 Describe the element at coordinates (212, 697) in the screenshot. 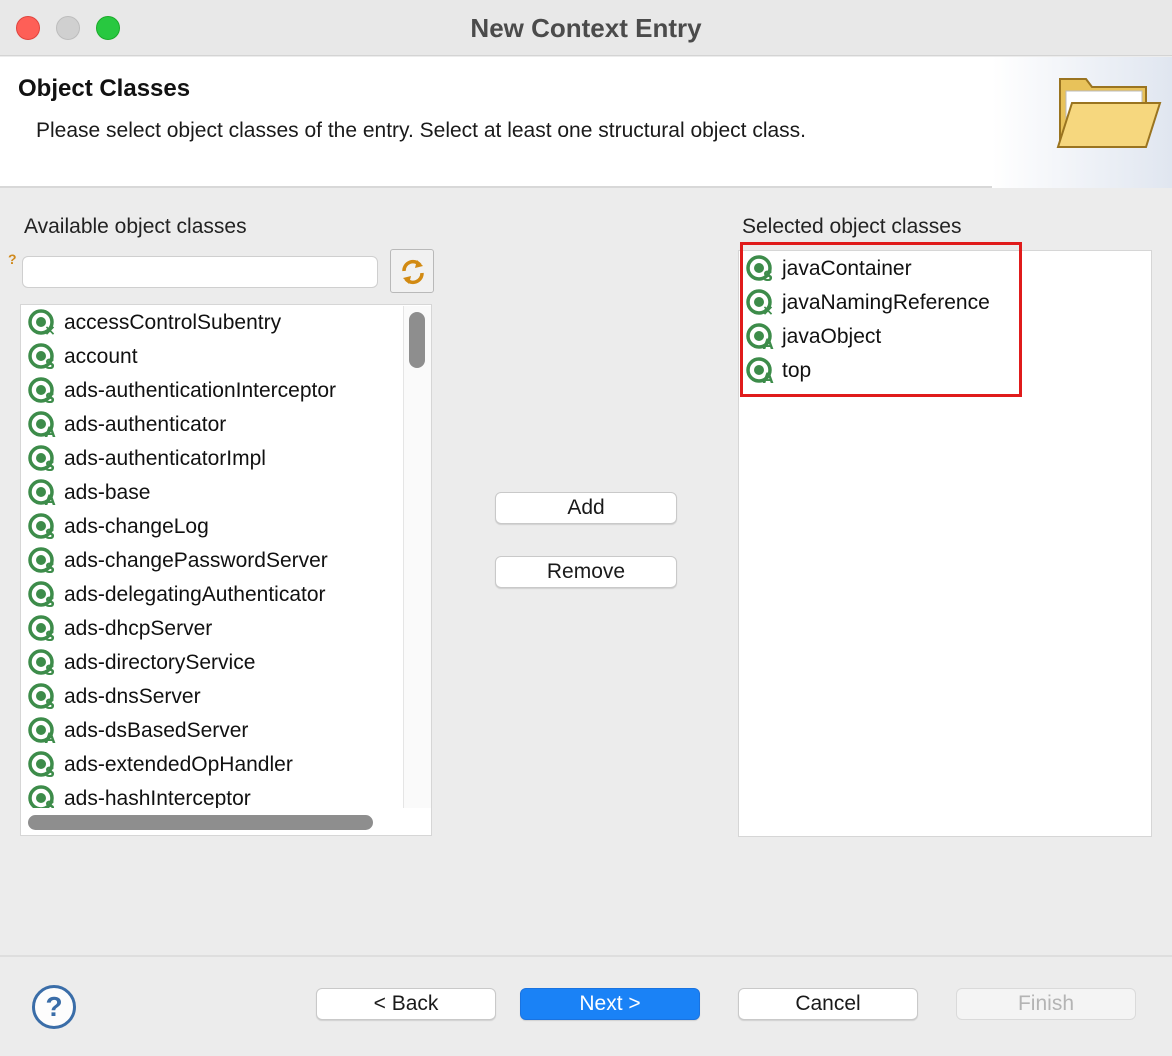

I see `list-item: Sads-dnsServer` at that location.